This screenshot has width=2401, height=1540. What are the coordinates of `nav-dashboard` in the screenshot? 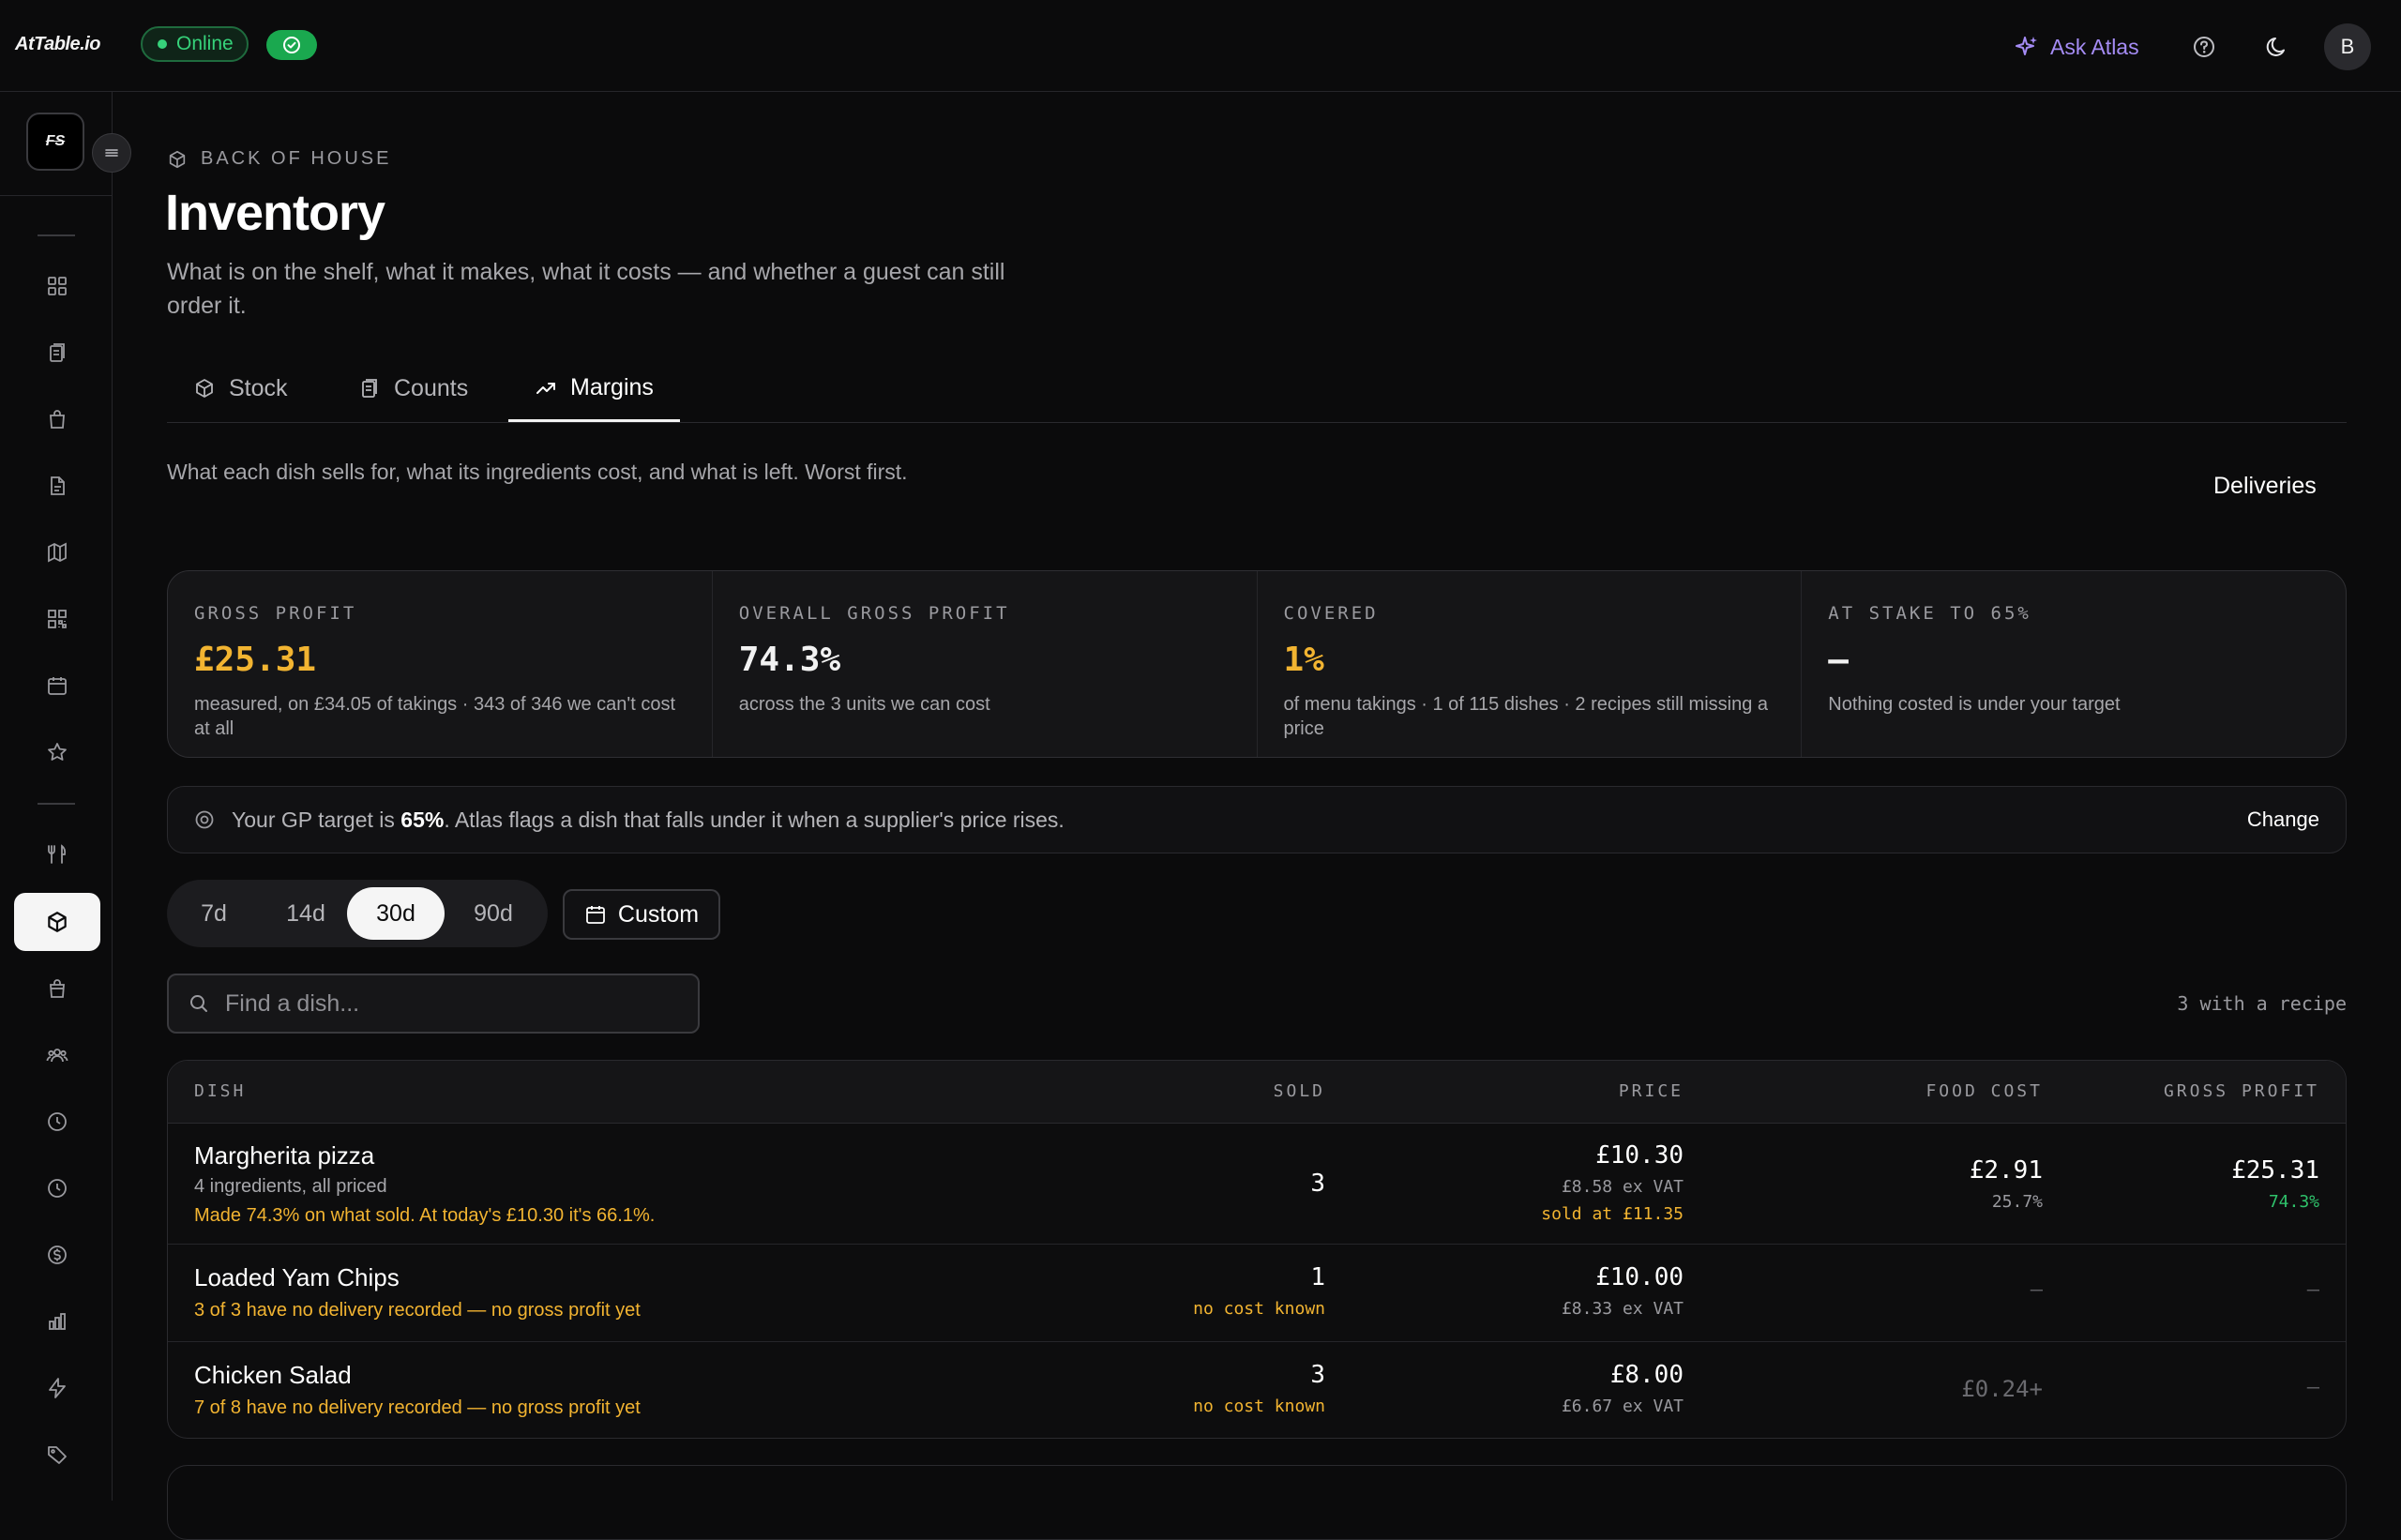 It's located at (57, 286).